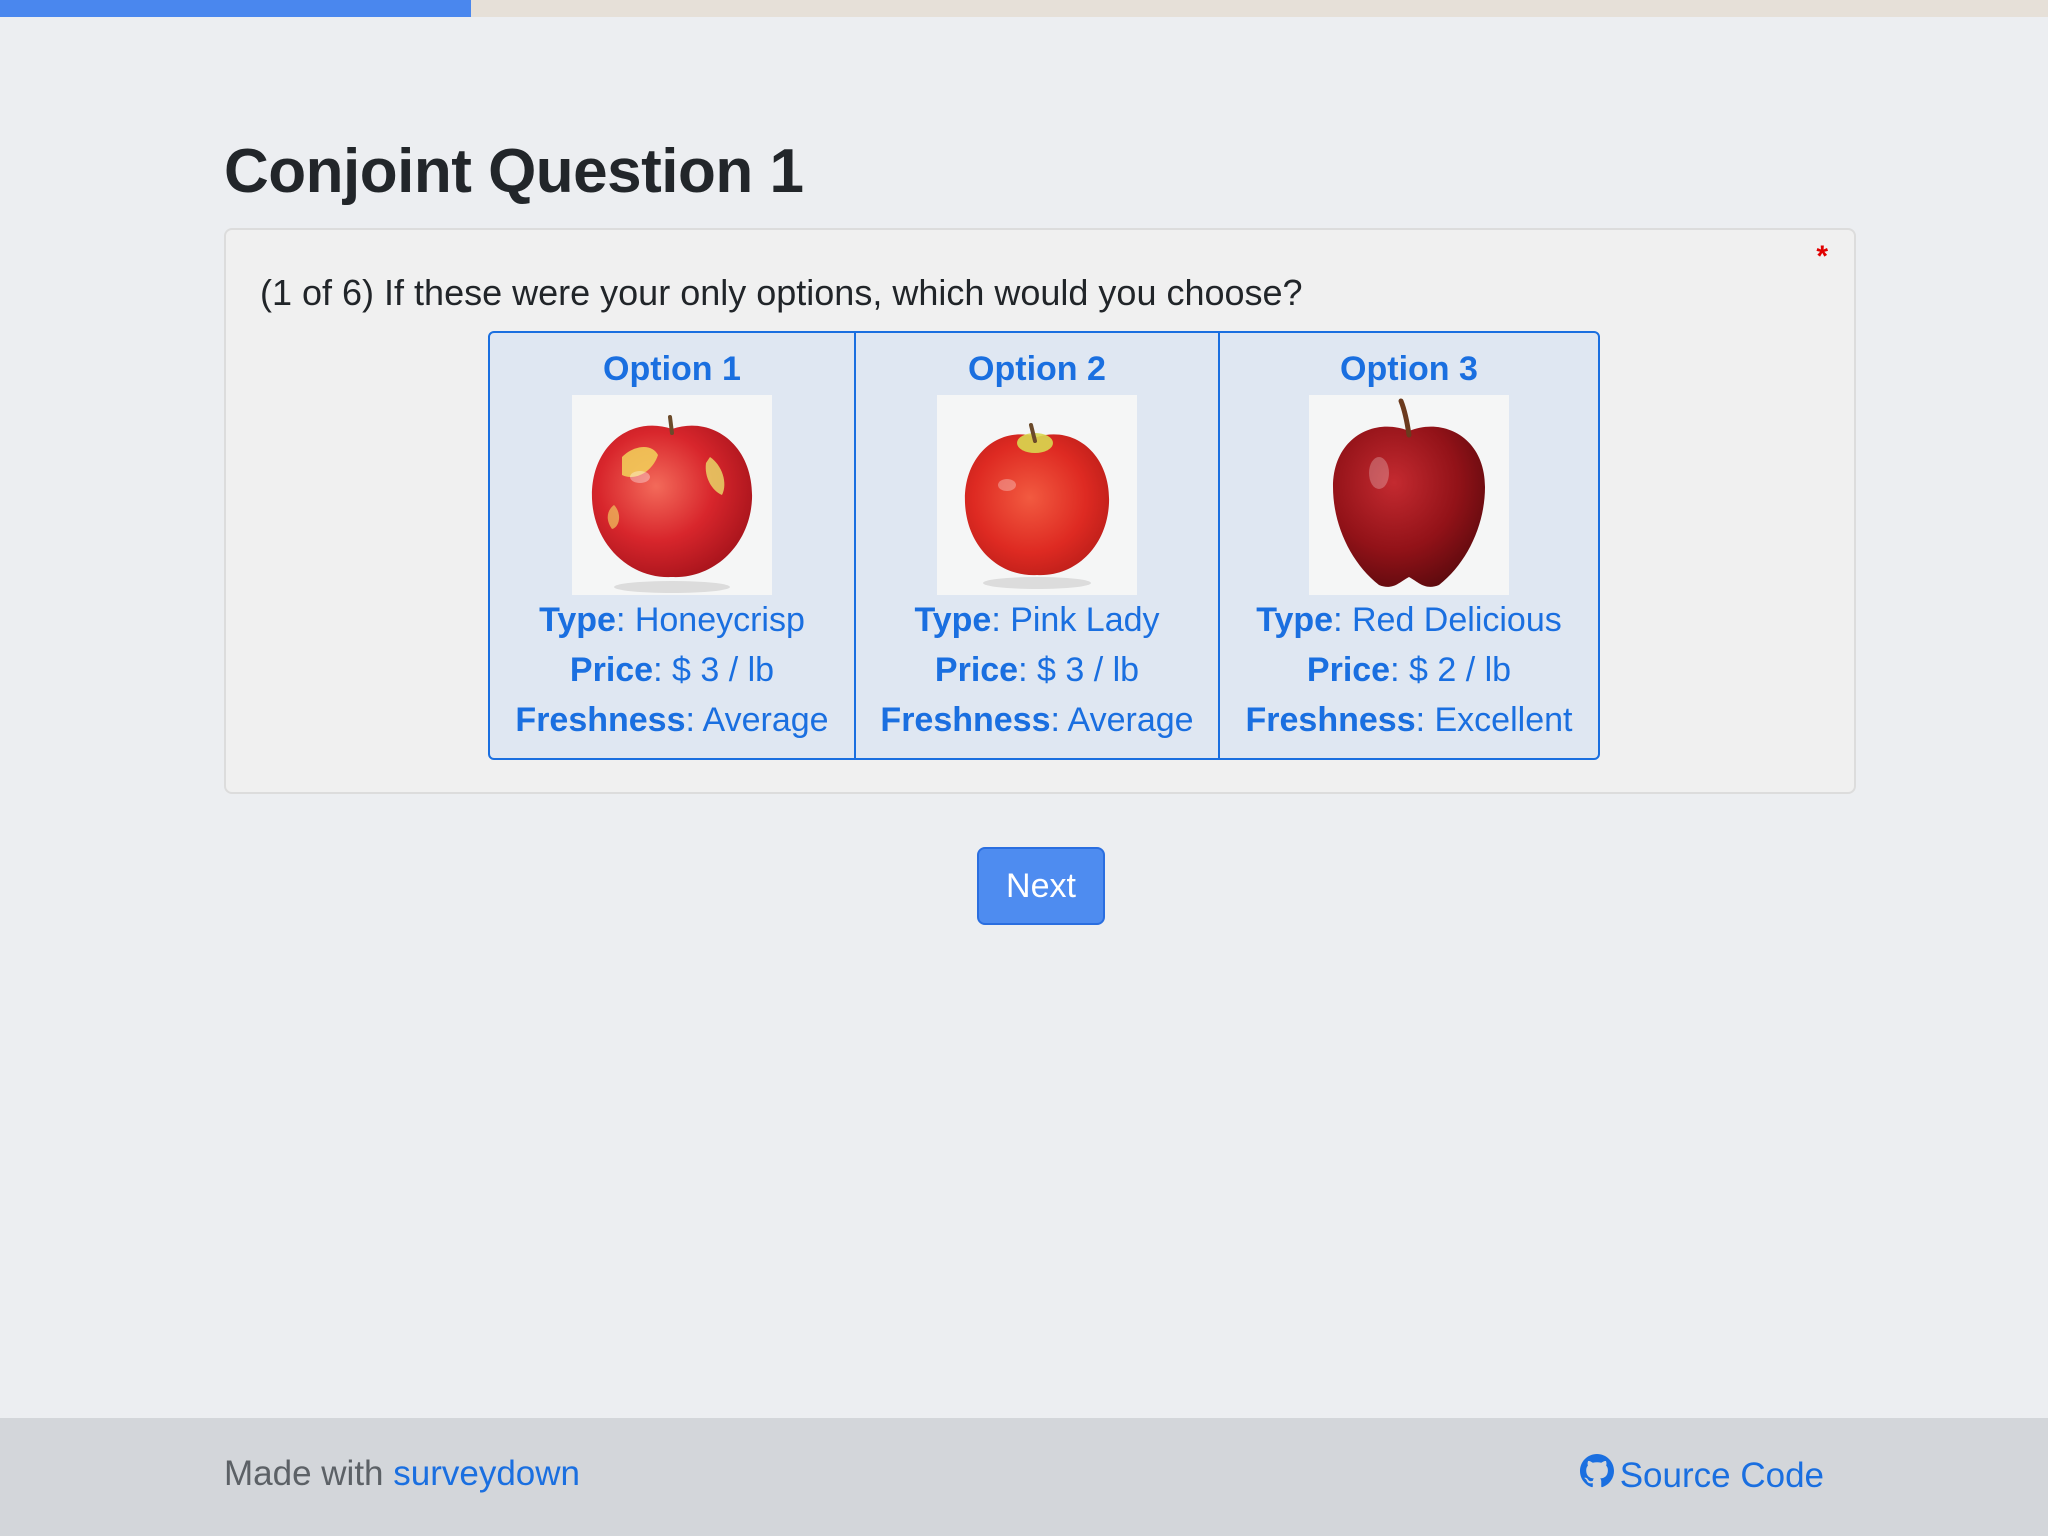  I want to click on option-title: Option 2, so click(1037, 369).